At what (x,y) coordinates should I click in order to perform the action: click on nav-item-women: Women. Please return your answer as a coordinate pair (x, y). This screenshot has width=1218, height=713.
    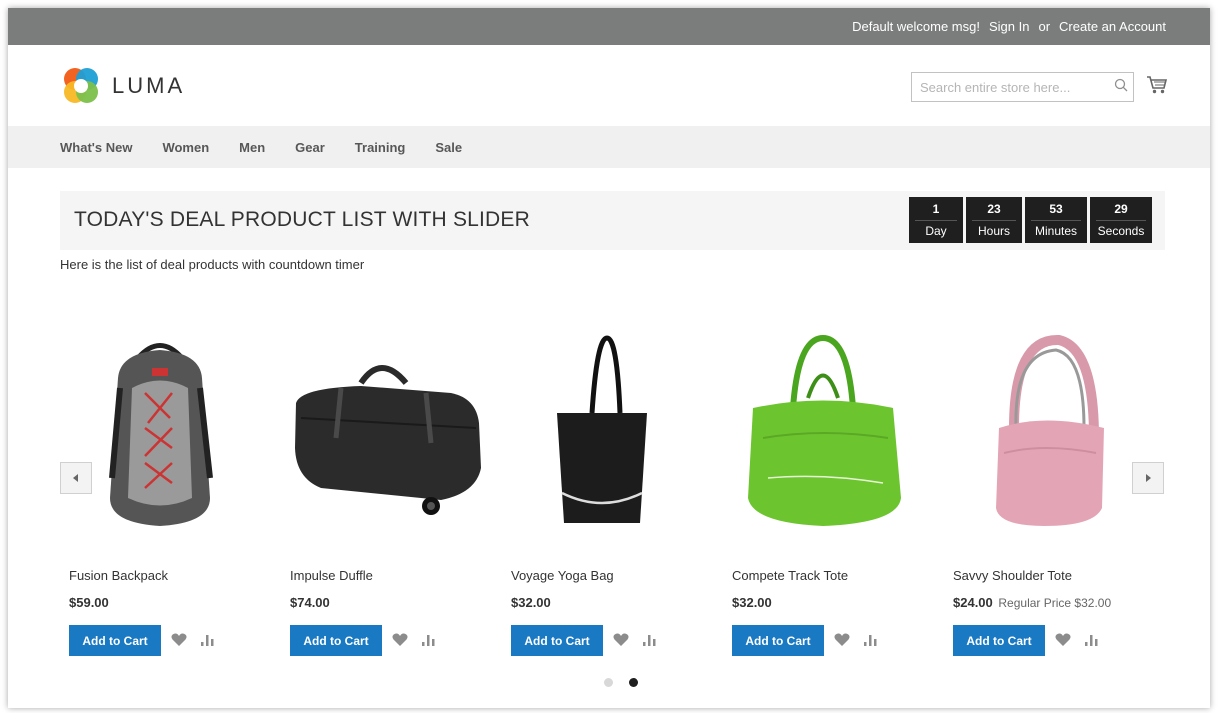
    Looking at the image, I should click on (185, 147).